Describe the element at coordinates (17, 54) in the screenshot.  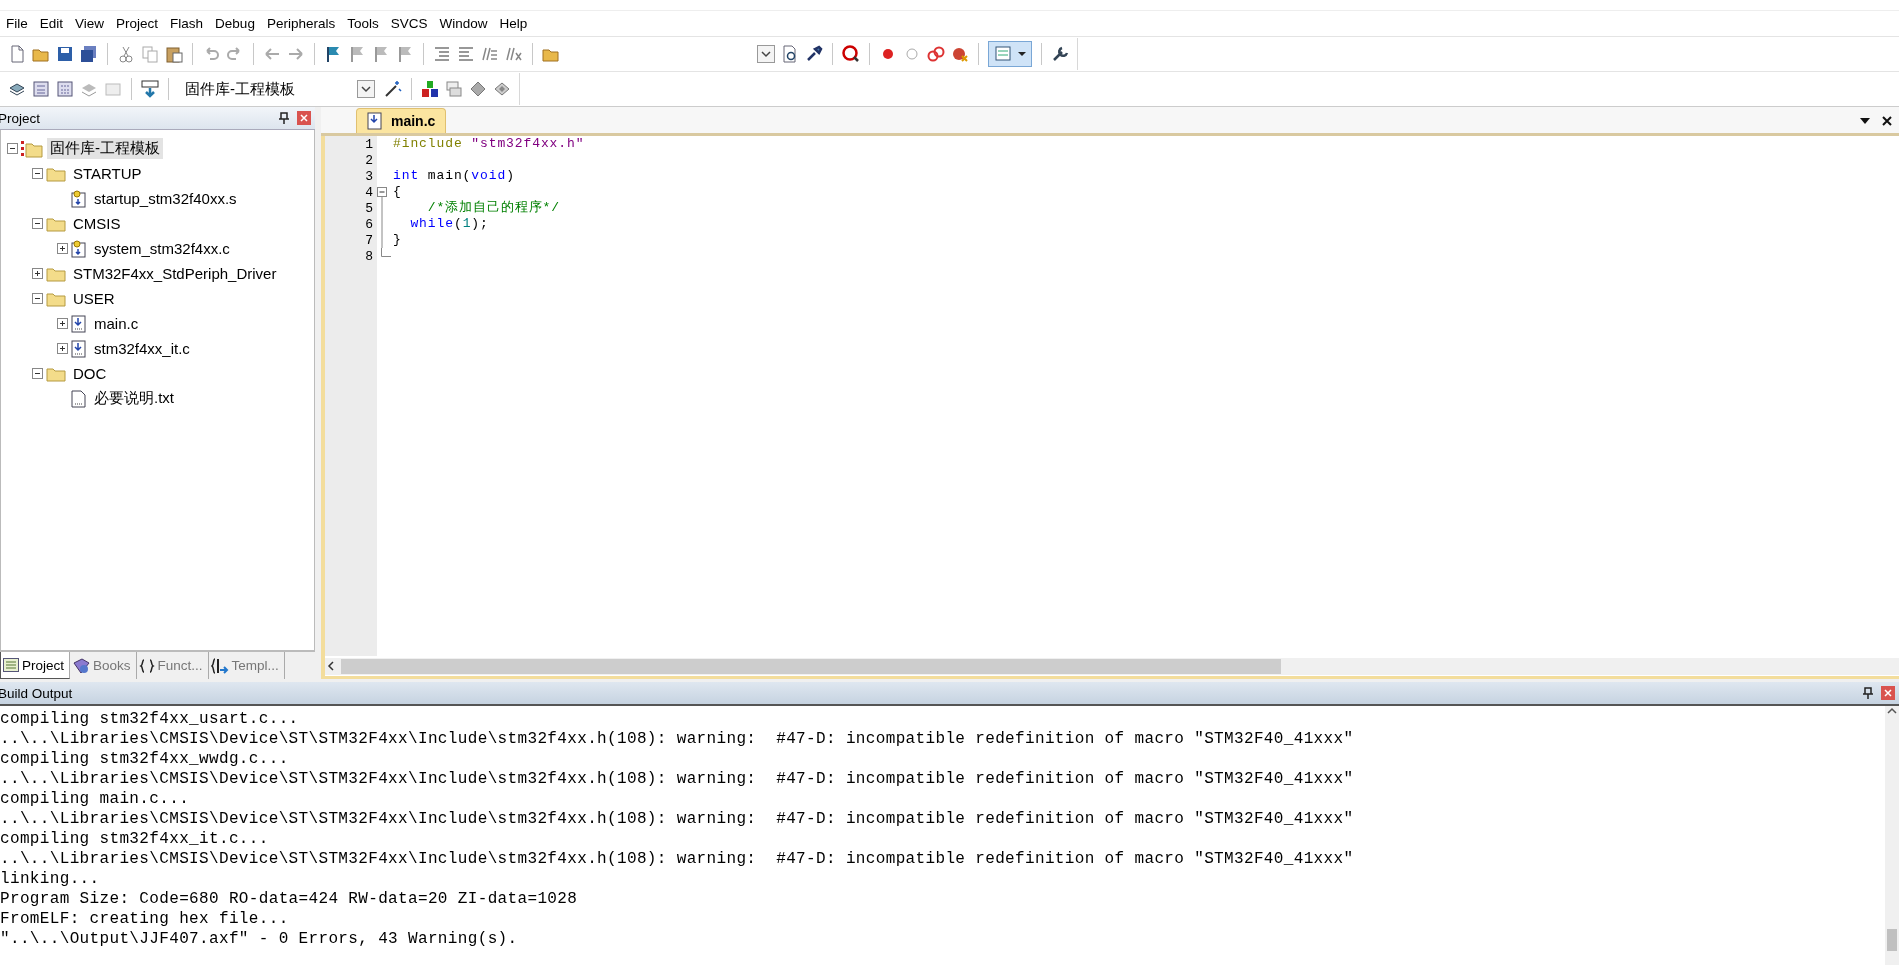
I see `new-file-icon` at that location.